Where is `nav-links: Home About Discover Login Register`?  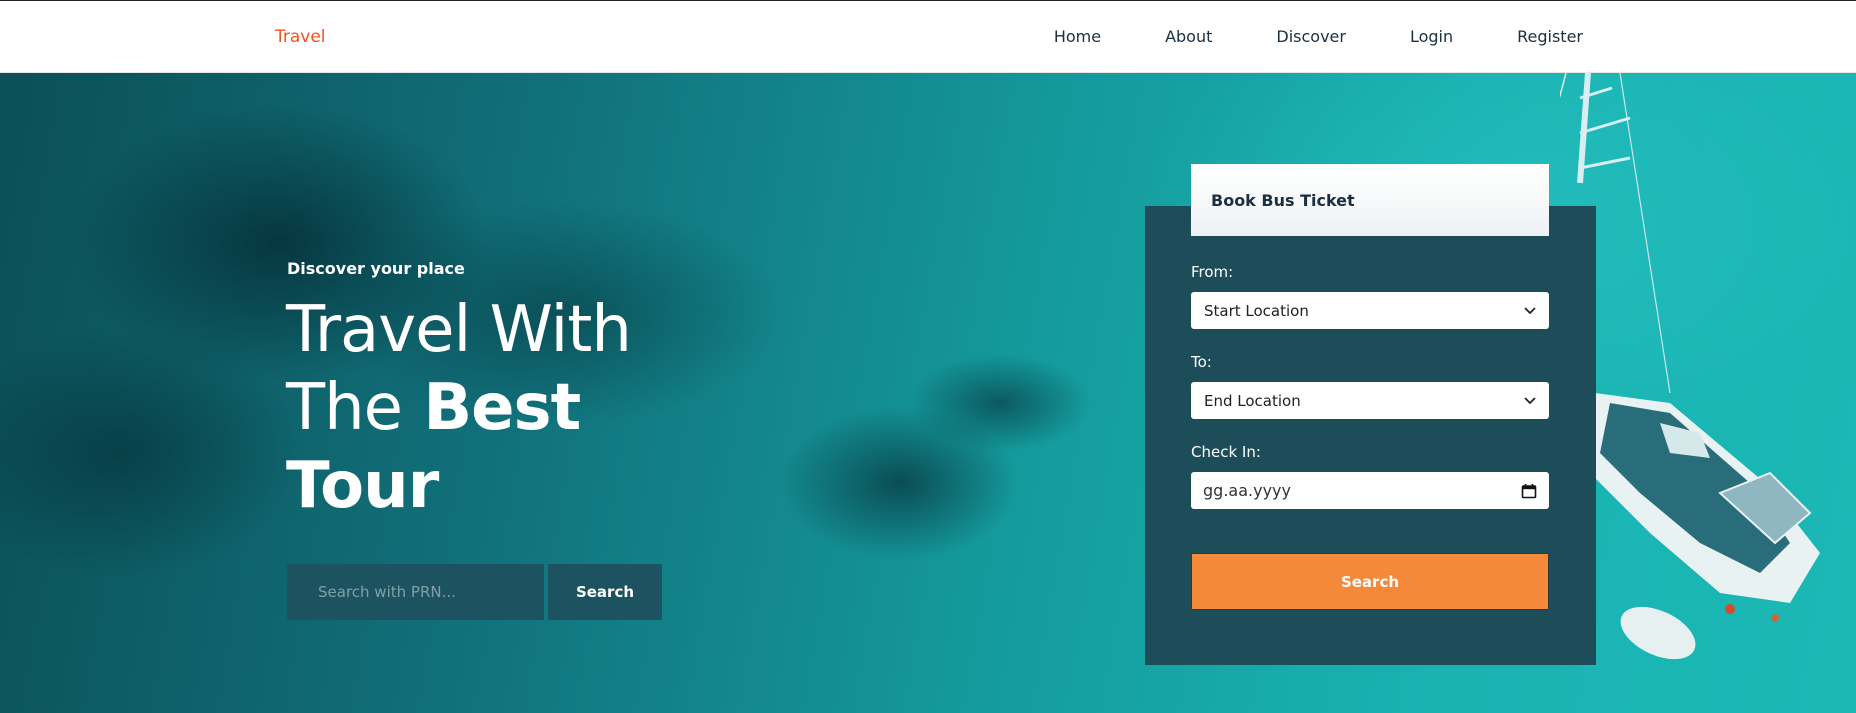
nav-links: Home About Discover Login Register is located at coordinates (1318, 36).